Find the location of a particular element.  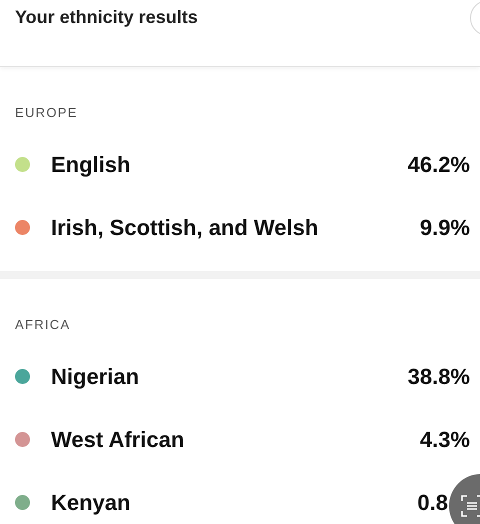

page-title: Your ethnicity results is located at coordinates (106, 17).